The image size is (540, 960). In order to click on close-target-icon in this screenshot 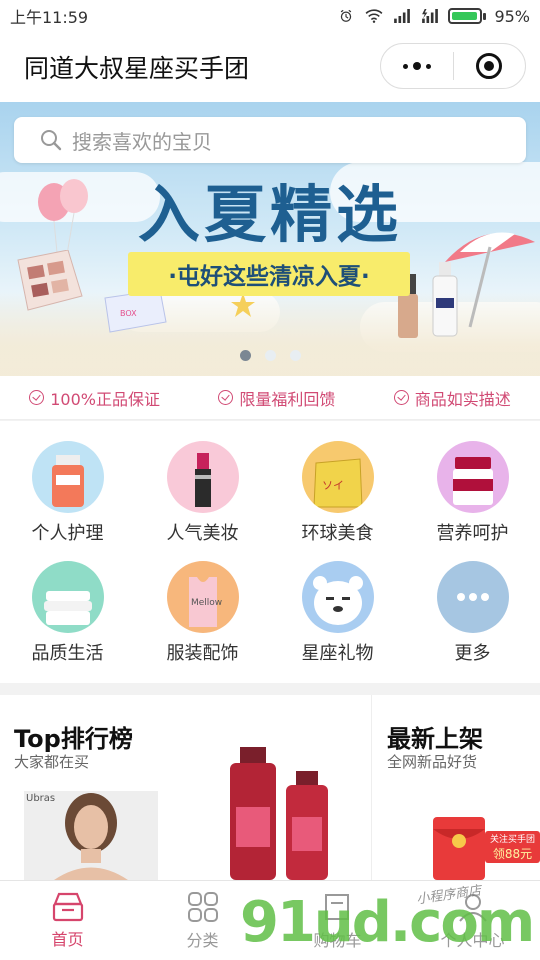, I will do `click(489, 66)`.